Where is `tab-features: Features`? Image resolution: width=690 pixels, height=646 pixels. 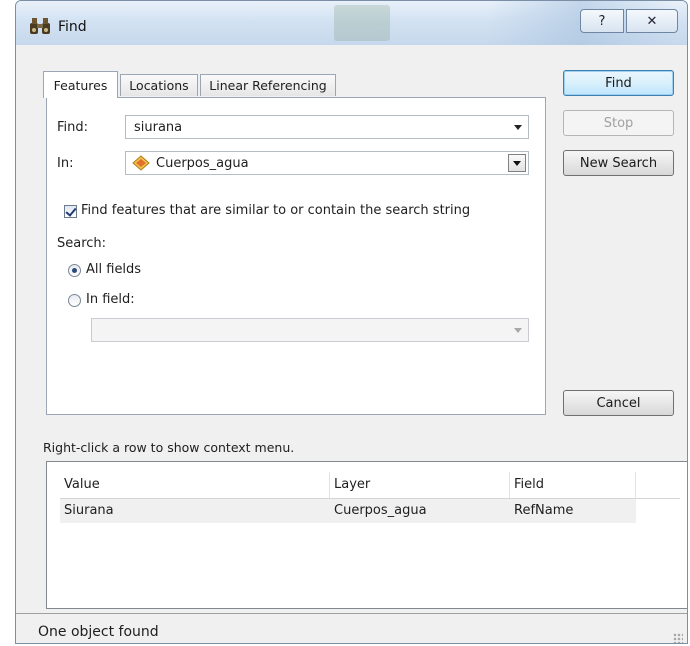 tab-features: Features is located at coordinates (80, 84).